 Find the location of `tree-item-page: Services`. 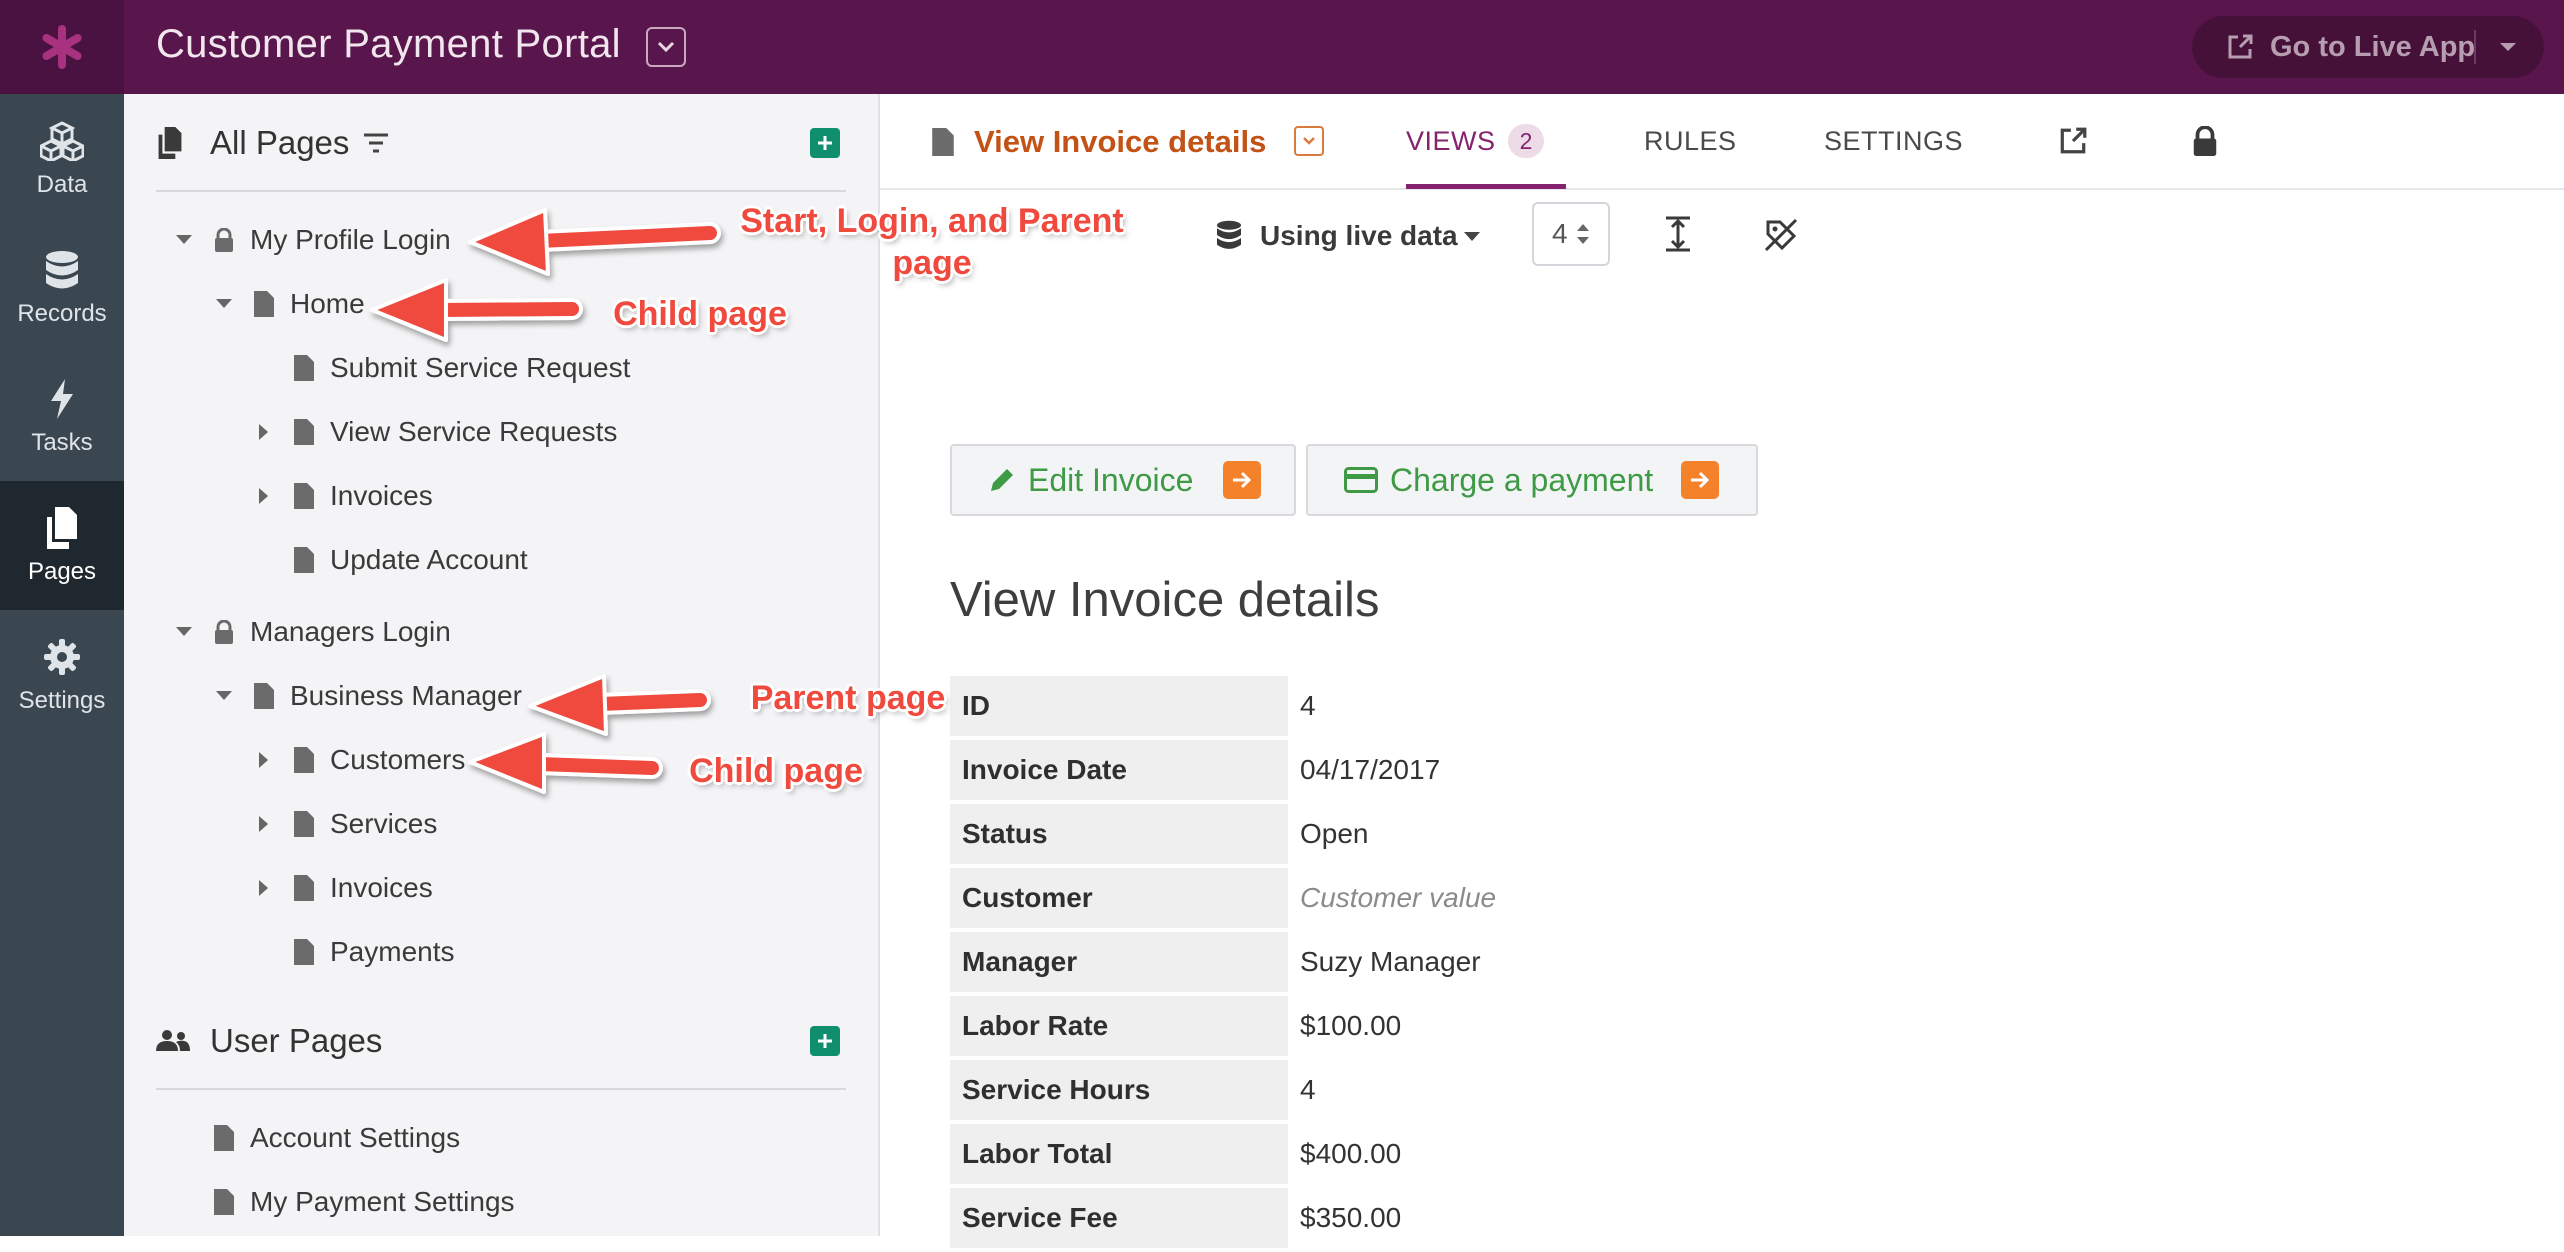

tree-item-page: Services is located at coordinates (340, 824).